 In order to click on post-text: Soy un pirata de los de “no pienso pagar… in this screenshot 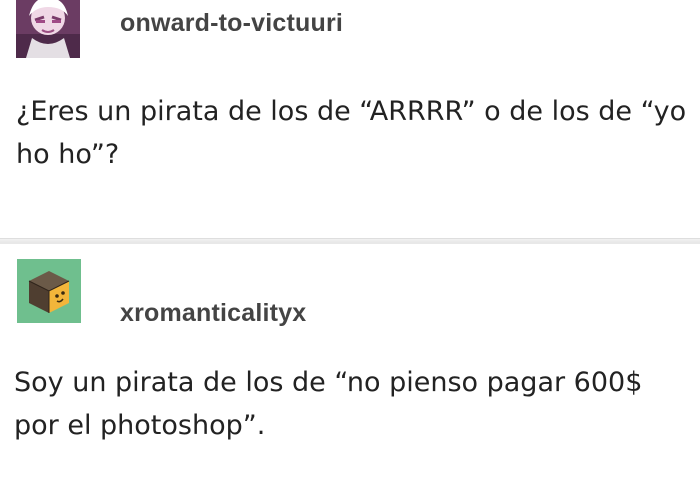, I will do `click(328, 404)`.